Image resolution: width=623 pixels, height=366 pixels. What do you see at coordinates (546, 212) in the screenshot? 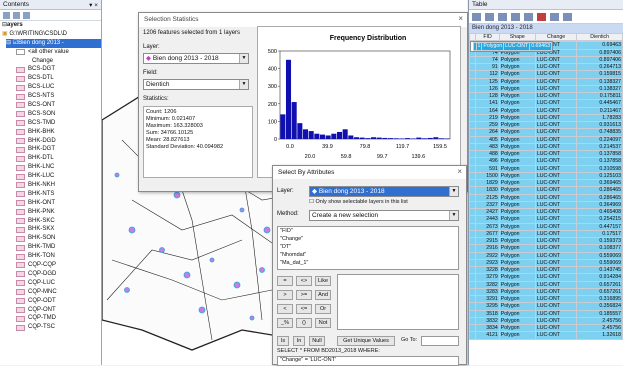
I see `table-row: 2427 Polygon LUC-ONT 0.465408` at bounding box center [546, 212].